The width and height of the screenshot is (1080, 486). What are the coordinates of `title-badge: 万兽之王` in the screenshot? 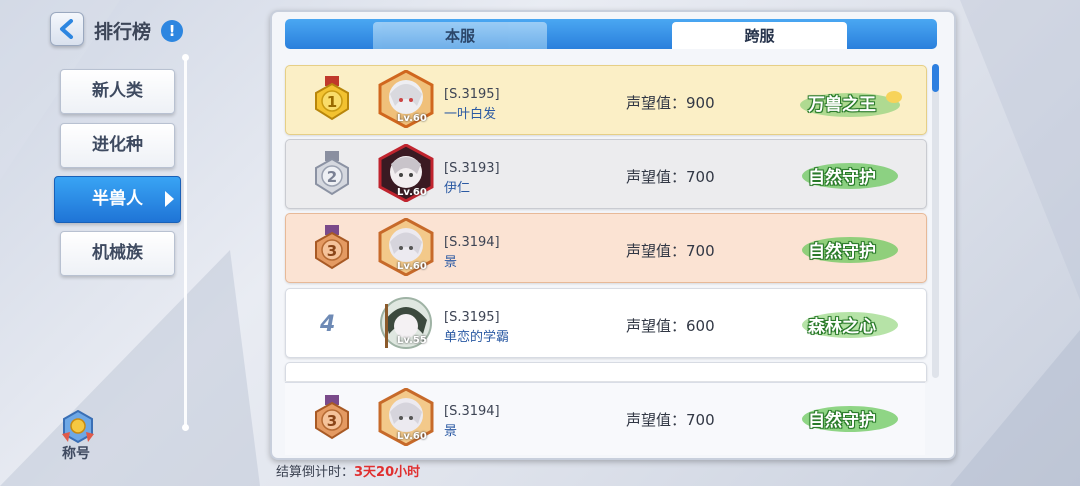 It's located at (850, 102).